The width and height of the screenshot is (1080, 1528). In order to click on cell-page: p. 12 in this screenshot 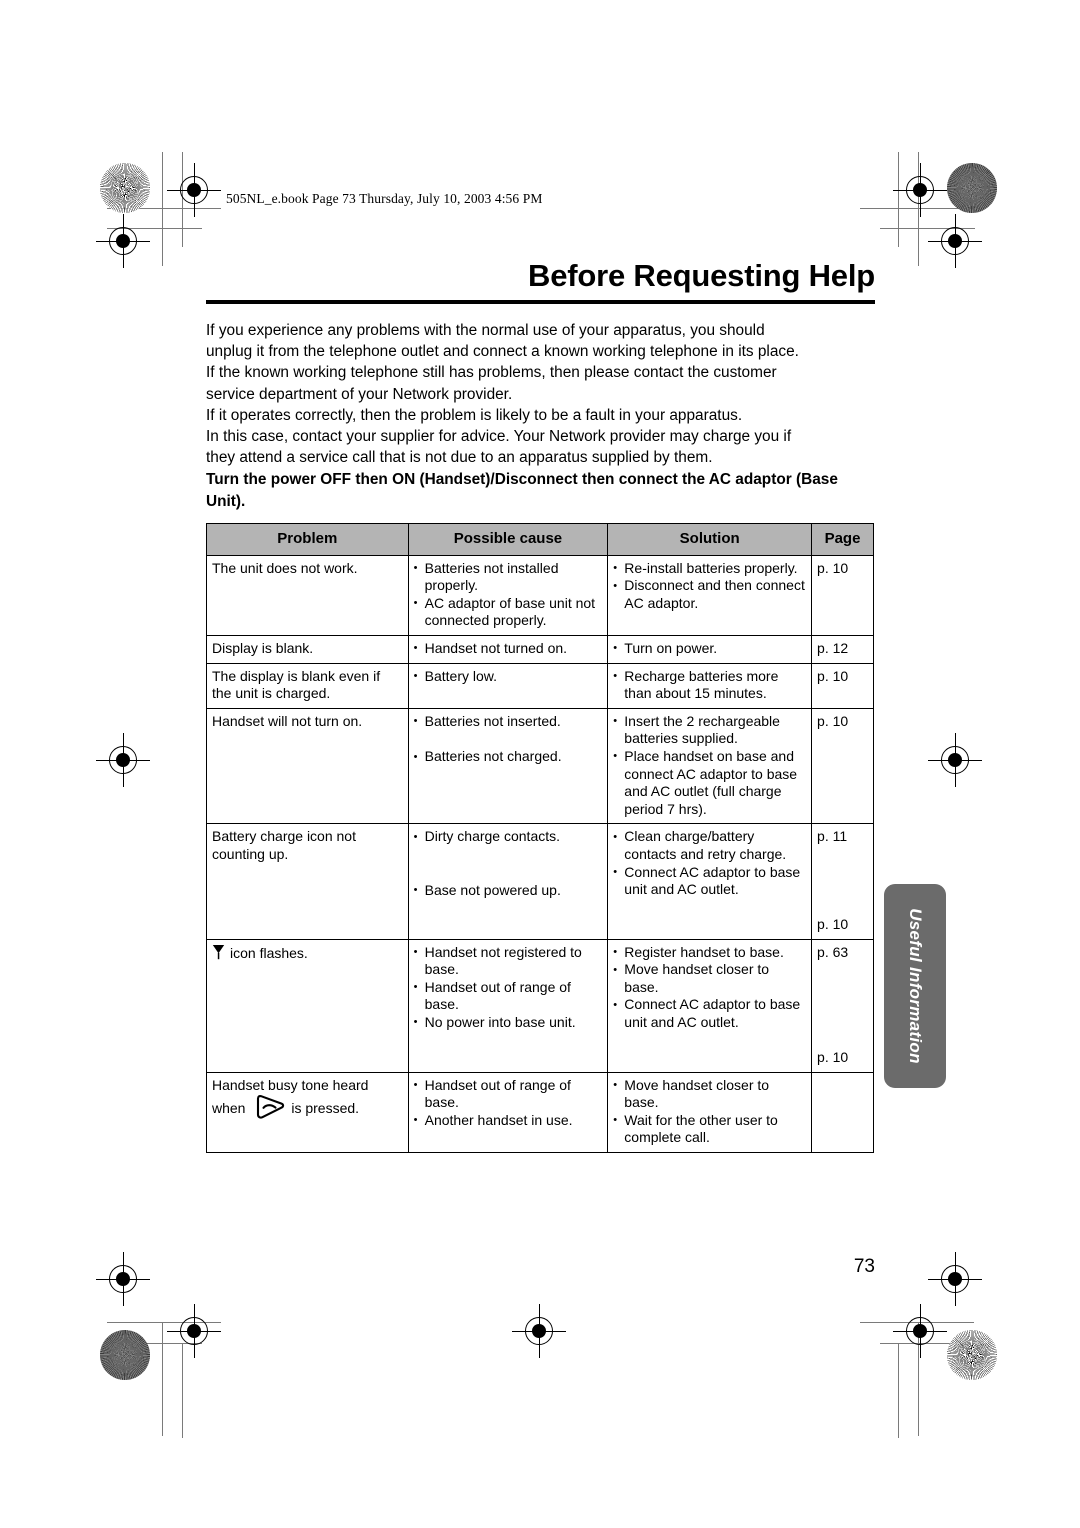, I will do `click(842, 649)`.